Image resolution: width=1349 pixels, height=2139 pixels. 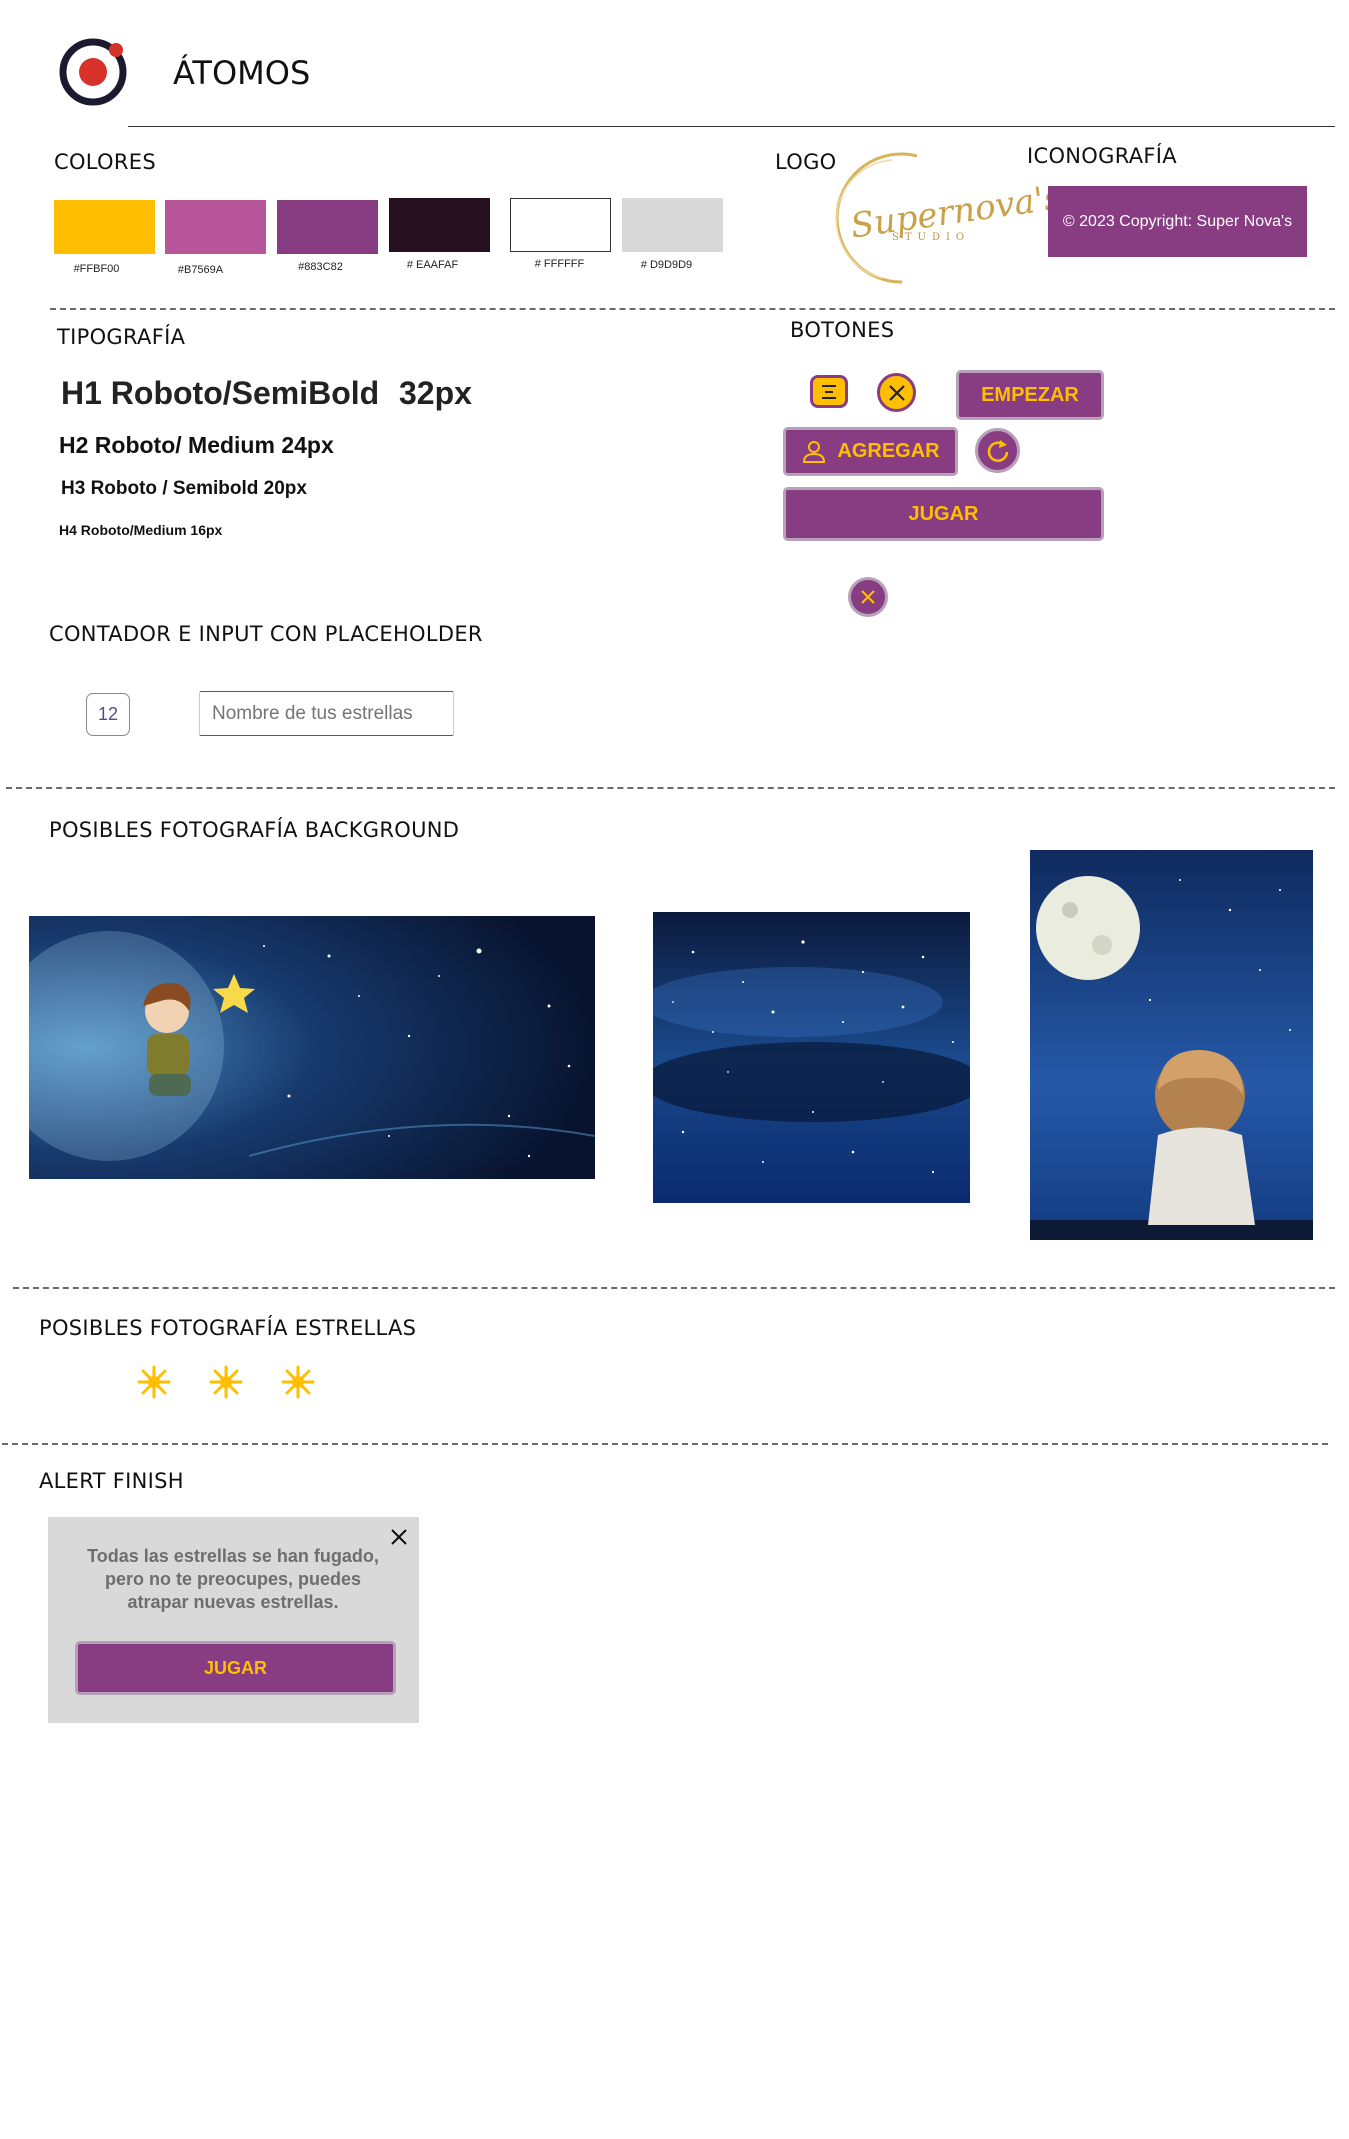 What do you see at coordinates (111, 1481) in the screenshot?
I see `alert-section-title: ALERT FINISH` at bounding box center [111, 1481].